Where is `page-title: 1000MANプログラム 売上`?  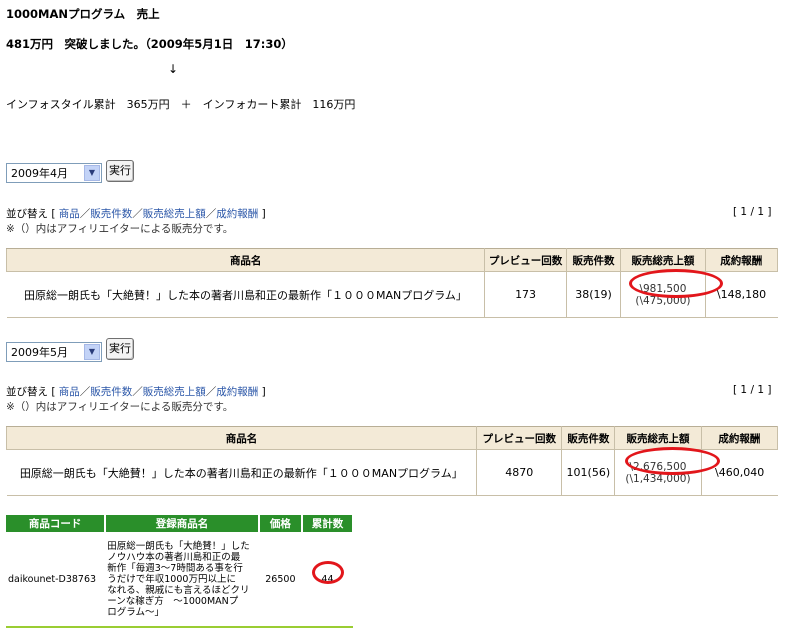 page-title: 1000MANプログラム 売上 is located at coordinates (83, 14).